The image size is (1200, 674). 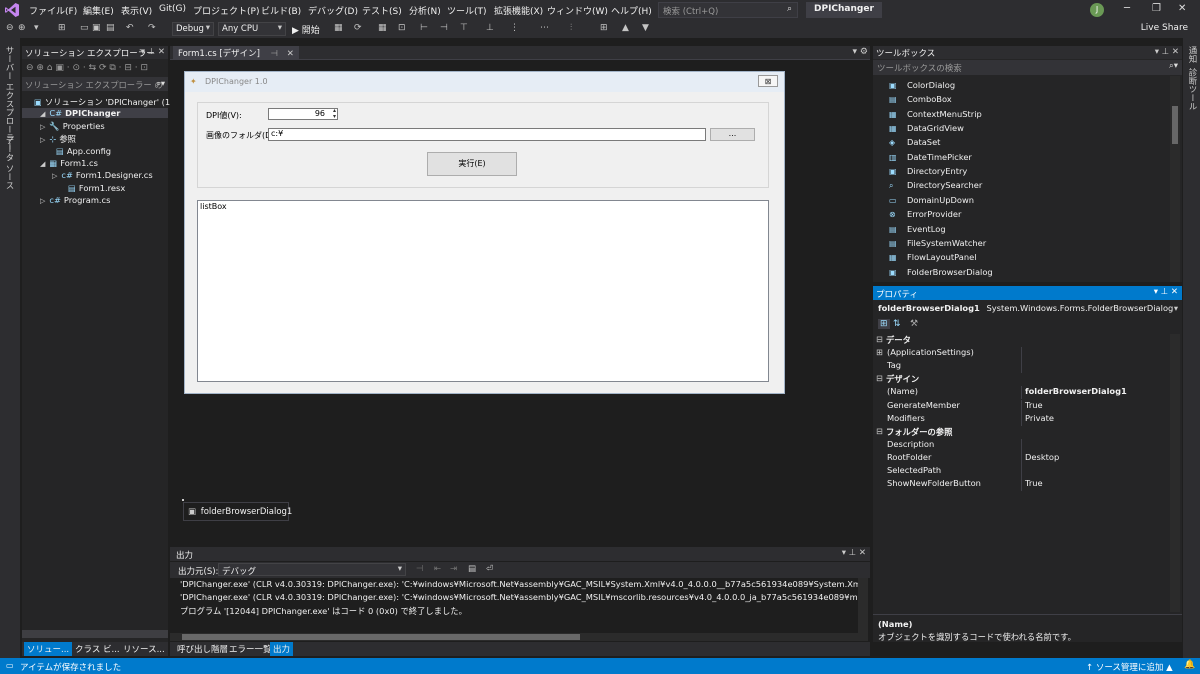 What do you see at coordinates (1021, 393) in the screenshot?
I see `property-row: (Name) folderBrowserDialog1` at bounding box center [1021, 393].